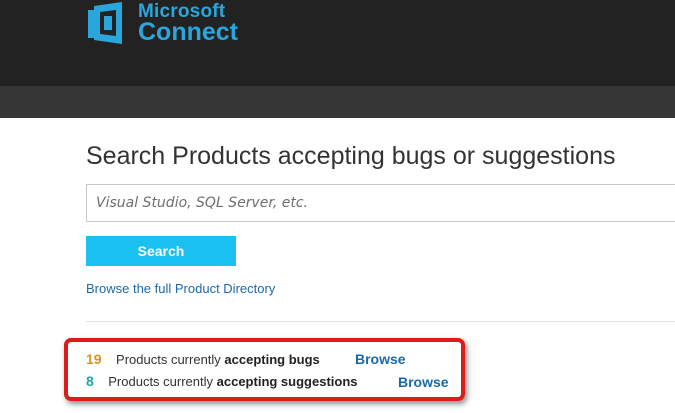 The width and height of the screenshot is (675, 413). What do you see at coordinates (94, 359) in the screenshot?
I see `bugs-count: 19` at bounding box center [94, 359].